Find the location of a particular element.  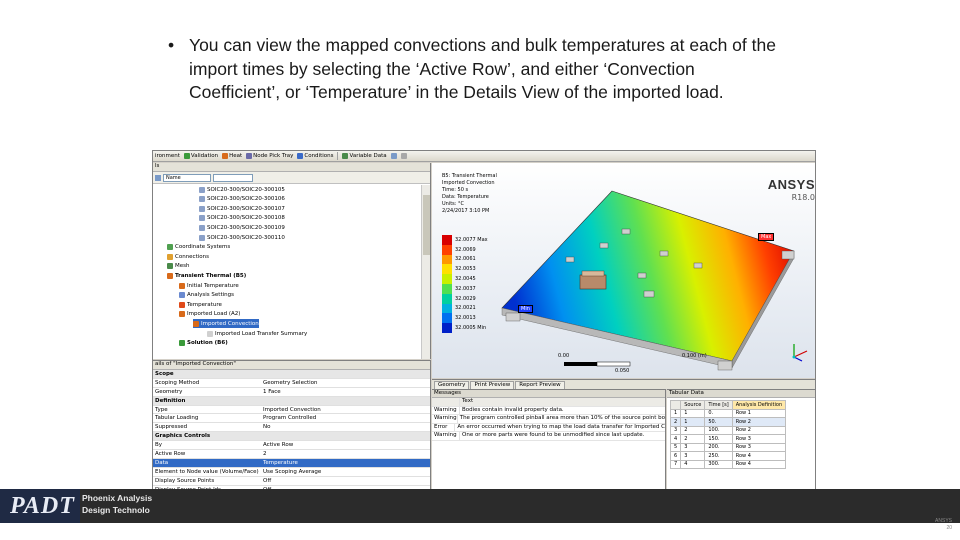

toolbar-node-pick: Node Pick Tray is located at coordinates (269, 156).